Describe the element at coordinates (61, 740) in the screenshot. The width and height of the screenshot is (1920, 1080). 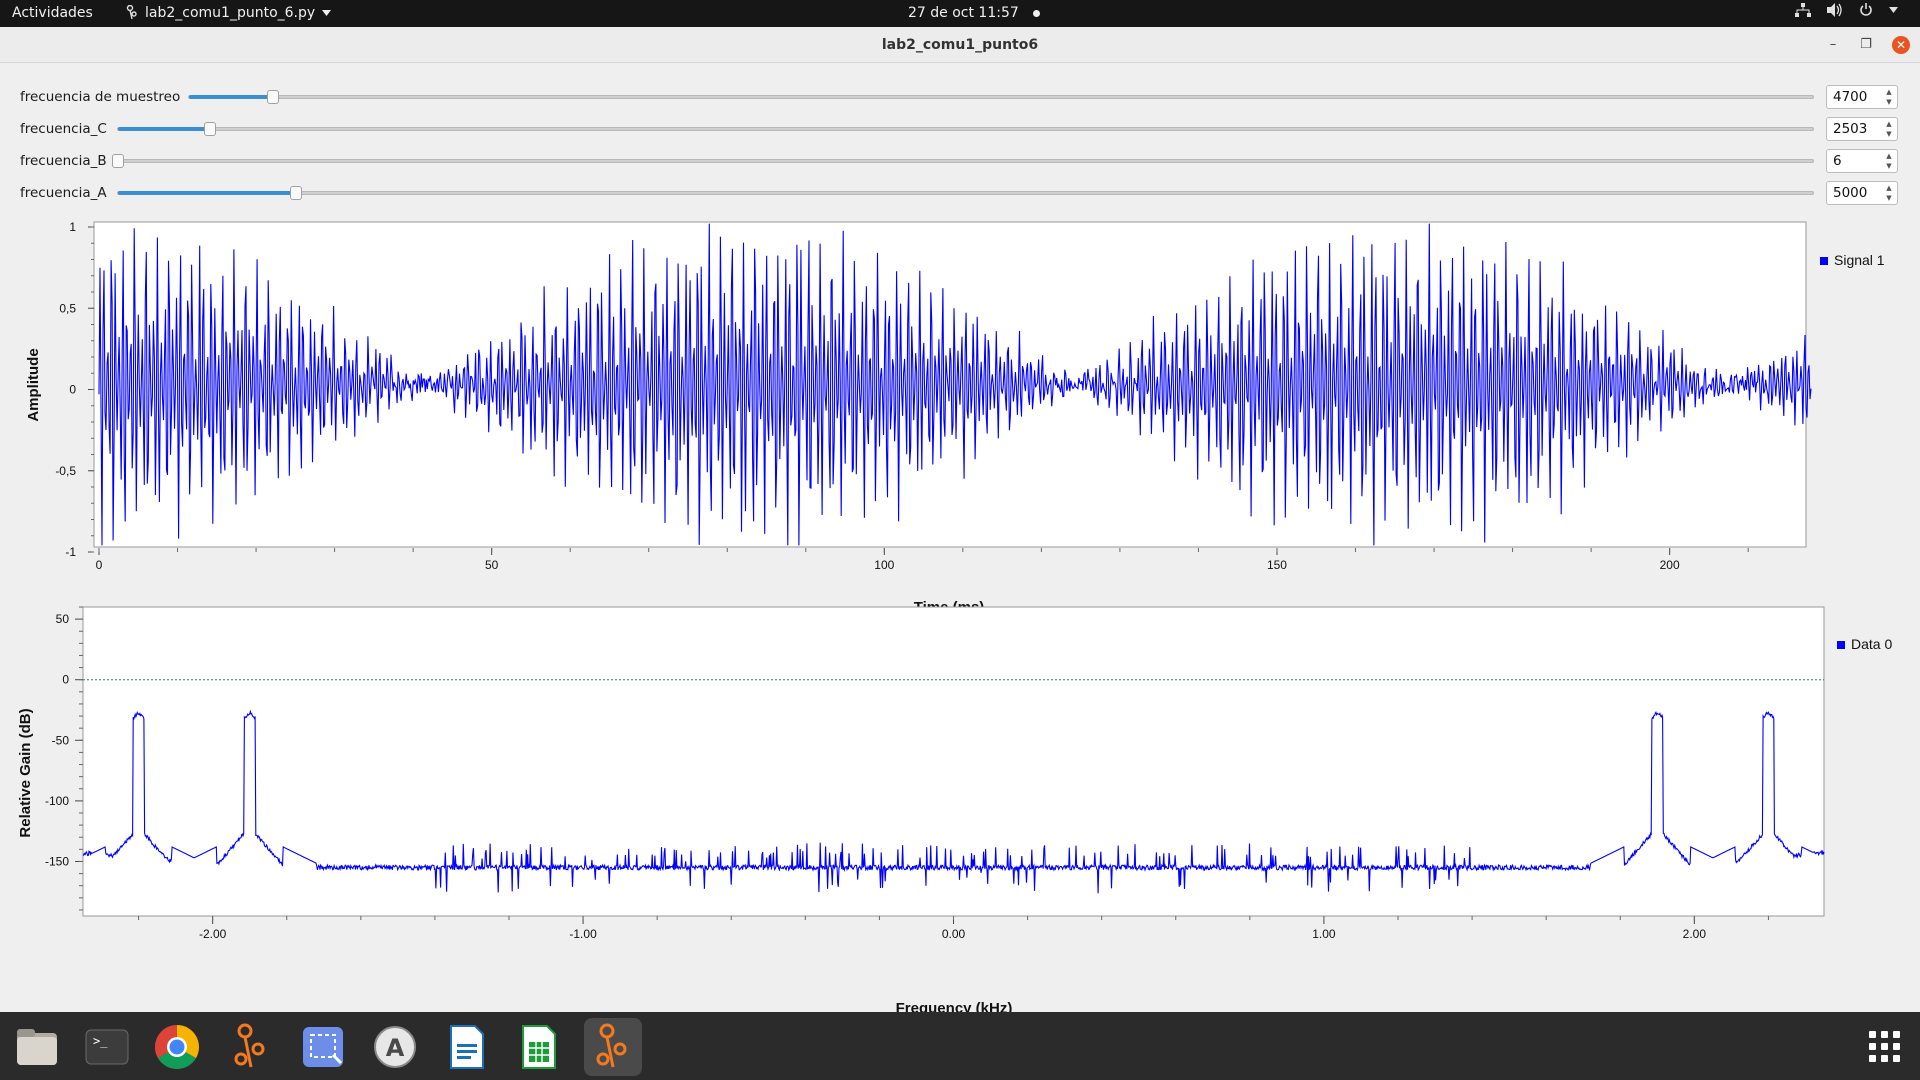
I see `y-tick-label: -50` at that location.